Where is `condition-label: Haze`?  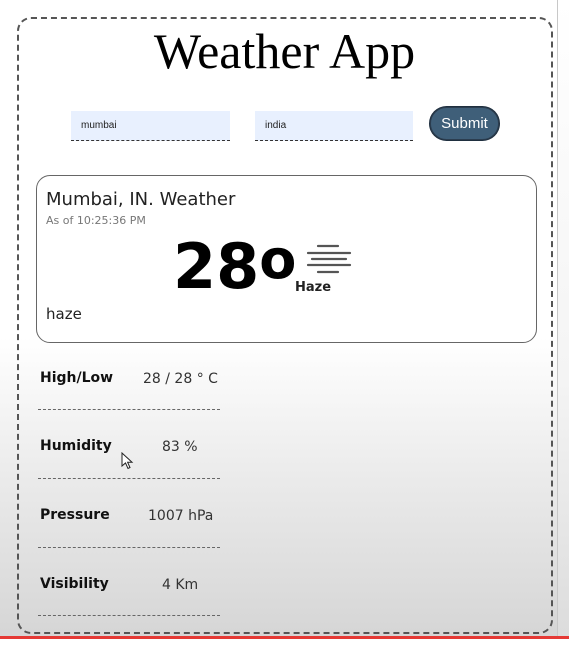
condition-label: Haze is located at coordinates (313, 287).